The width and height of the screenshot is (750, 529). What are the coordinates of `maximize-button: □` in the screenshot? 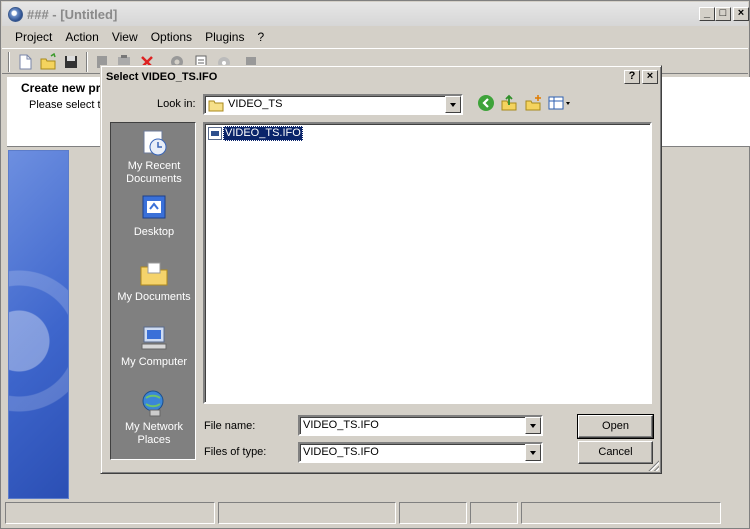 It's located at (723, 14).